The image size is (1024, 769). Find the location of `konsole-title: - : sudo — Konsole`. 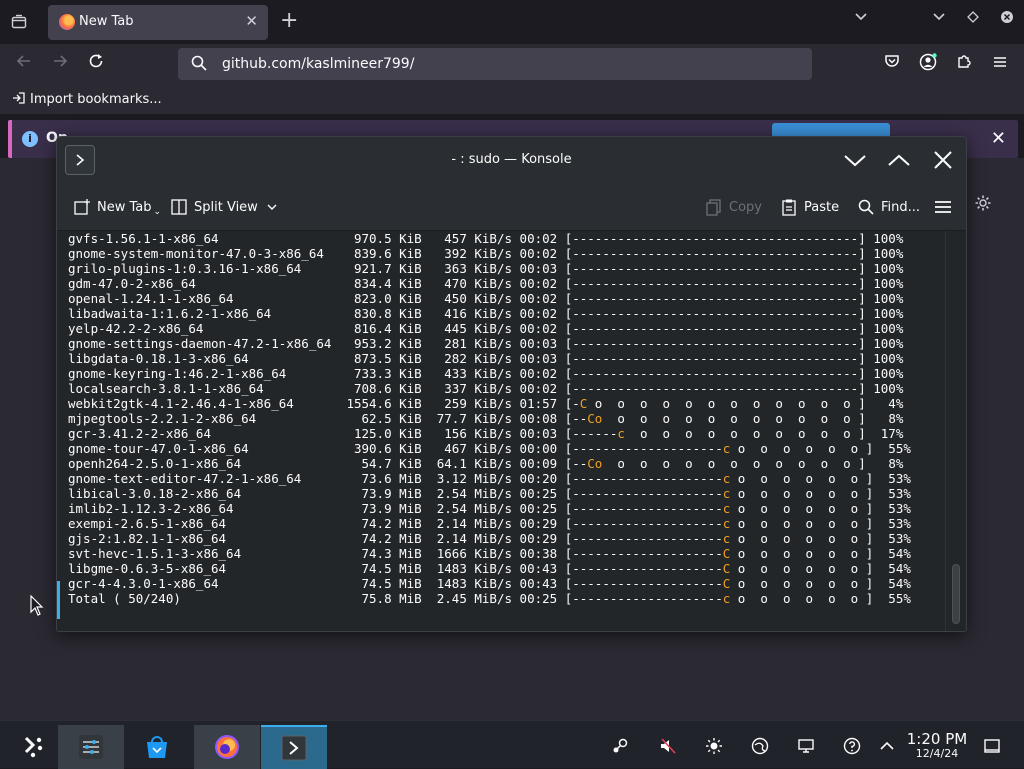

konsole-title: - : sudo — Konsole is located at coordinates (511, 159).